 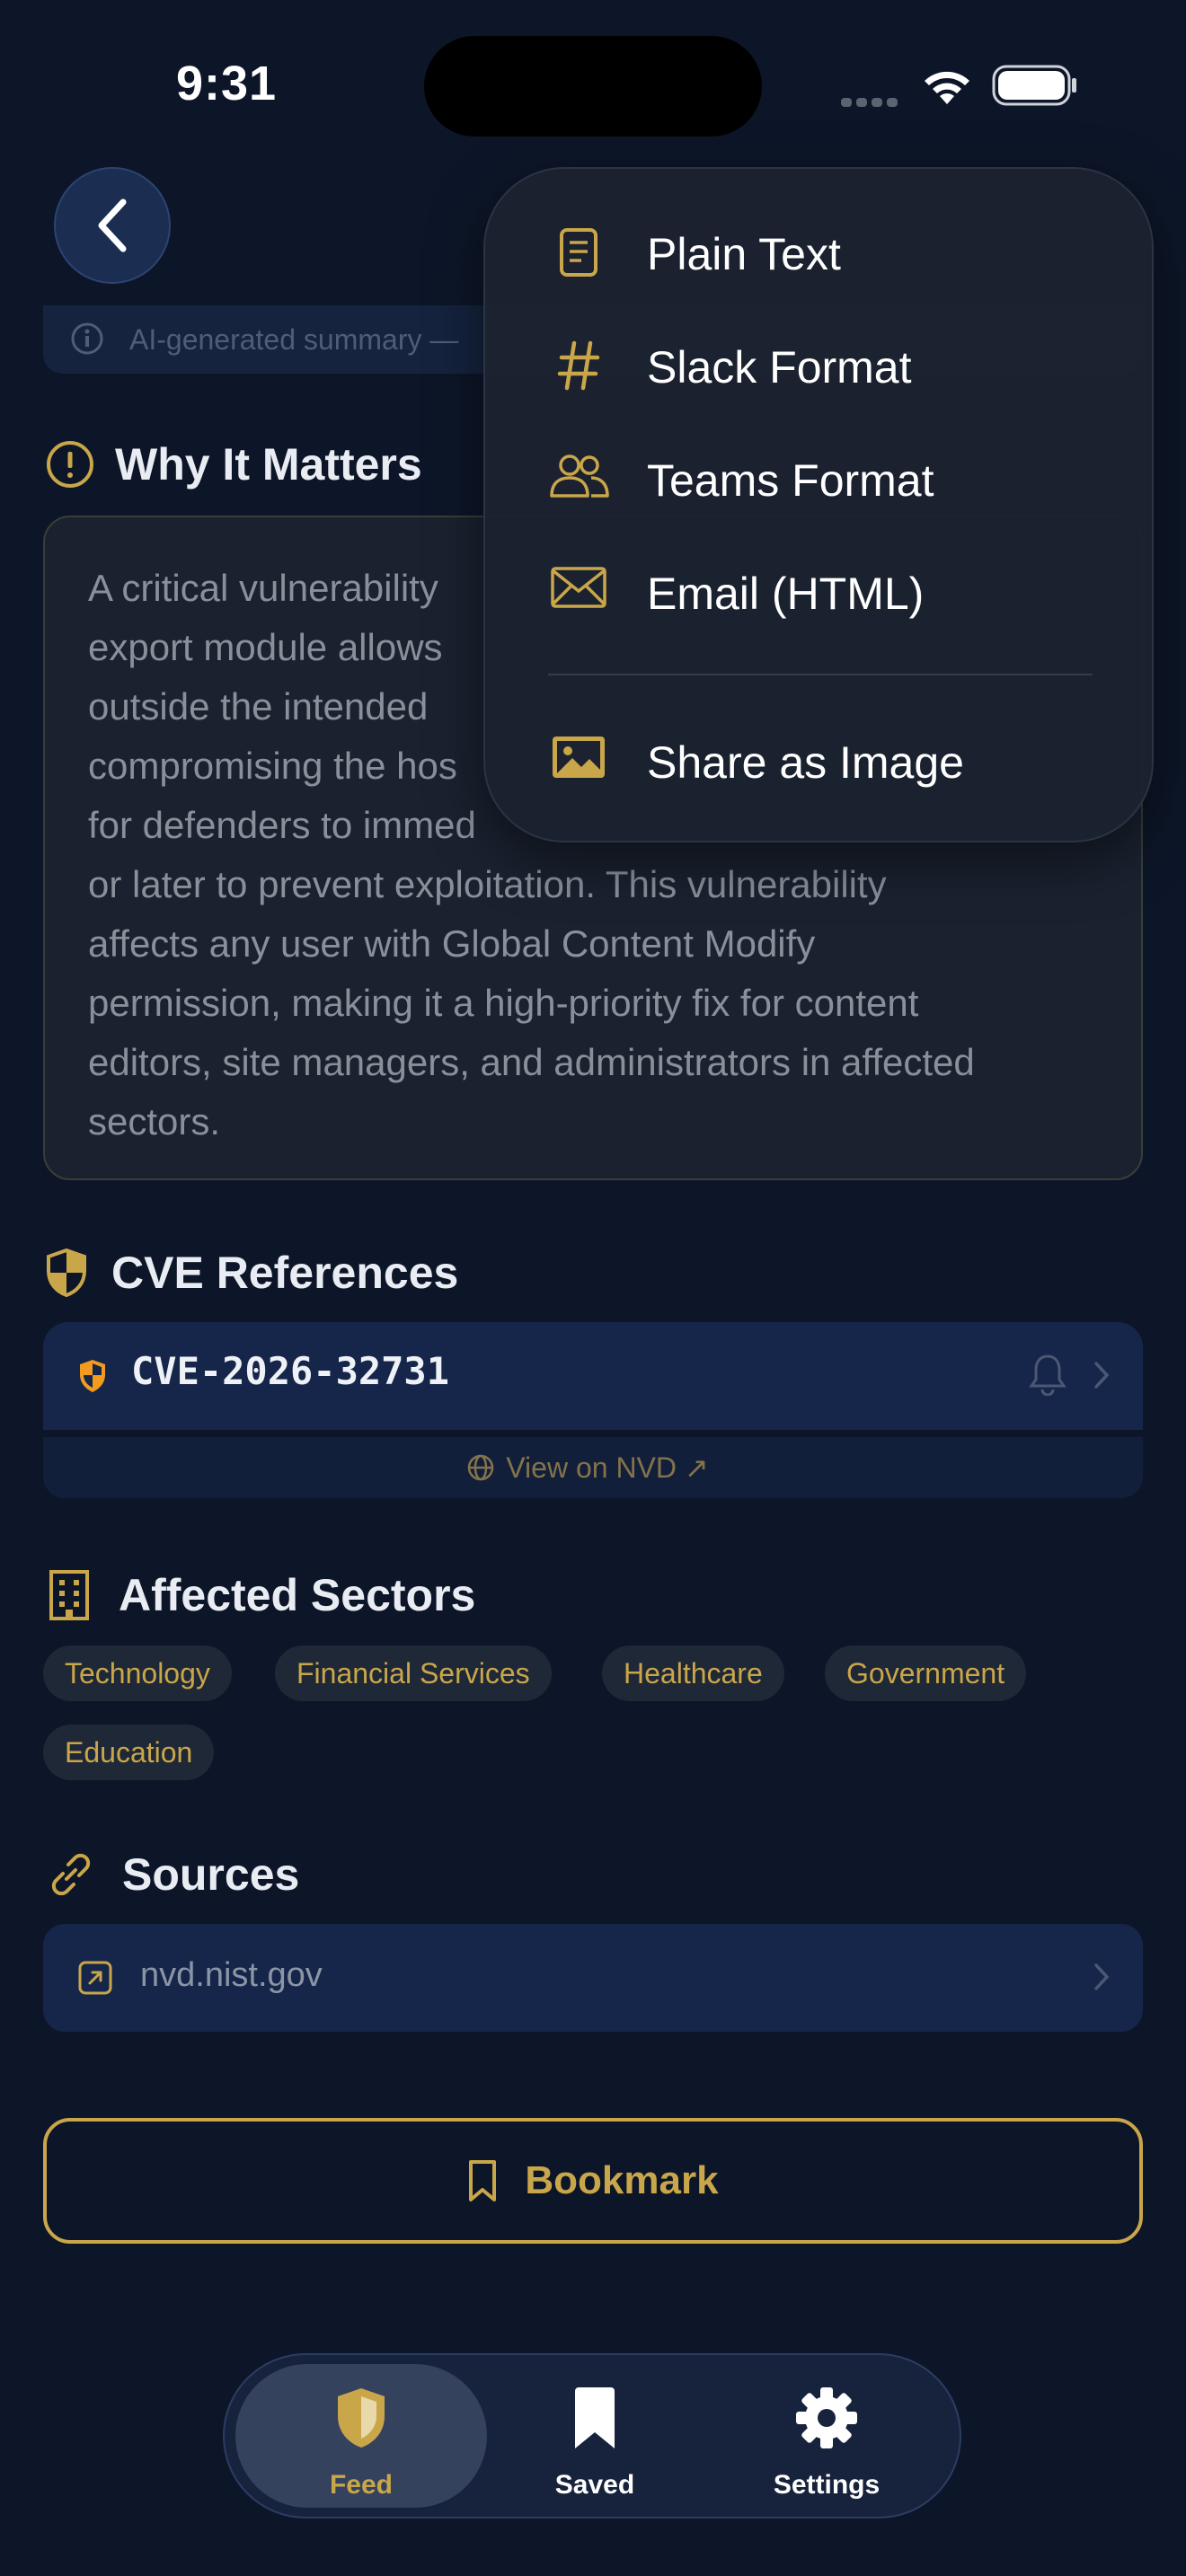 What do you see at coordinates (786, 594) in the screenshot?
I see `menu-item-label: Email (HTML)` at bounding box center [786, 594].